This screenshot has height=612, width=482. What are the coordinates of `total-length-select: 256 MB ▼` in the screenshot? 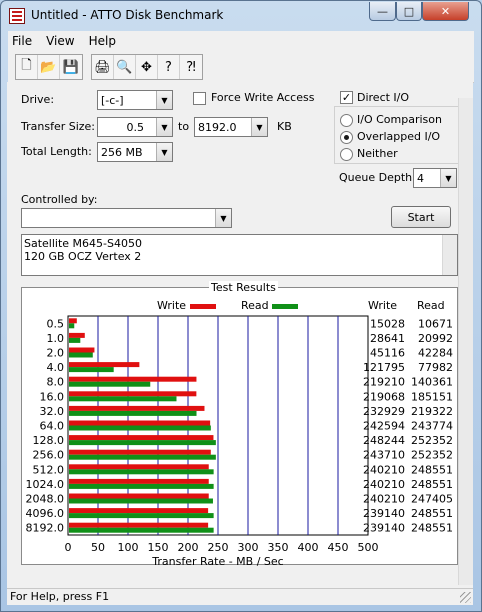 It's located at (135, 152).